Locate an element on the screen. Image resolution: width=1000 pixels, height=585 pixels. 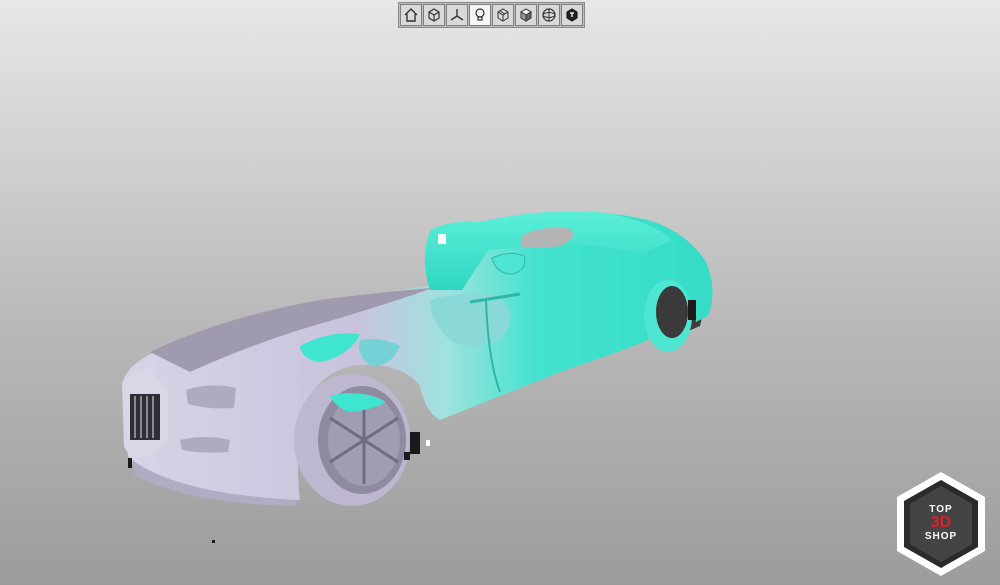
shaded-button is located at coordinates (526, 15).